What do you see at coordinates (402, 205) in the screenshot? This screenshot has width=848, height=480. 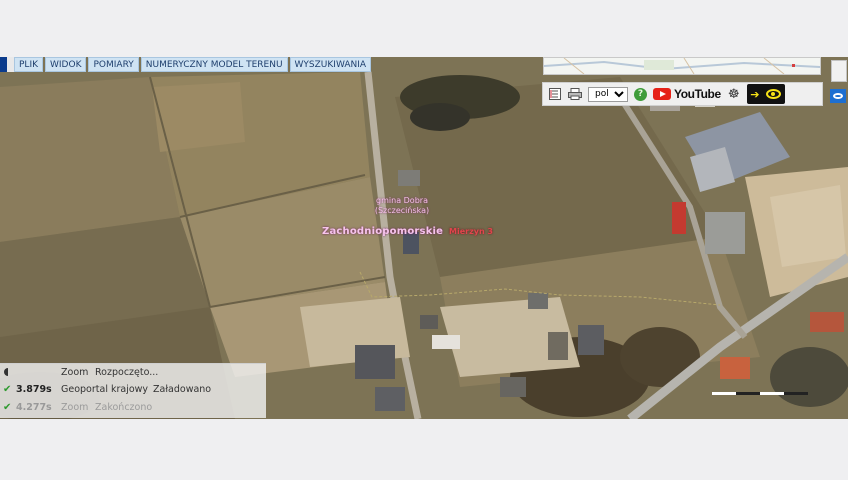 I see `label-gmina: gmina Dobra (Szczecińska)` at bounding box center [402, 205].